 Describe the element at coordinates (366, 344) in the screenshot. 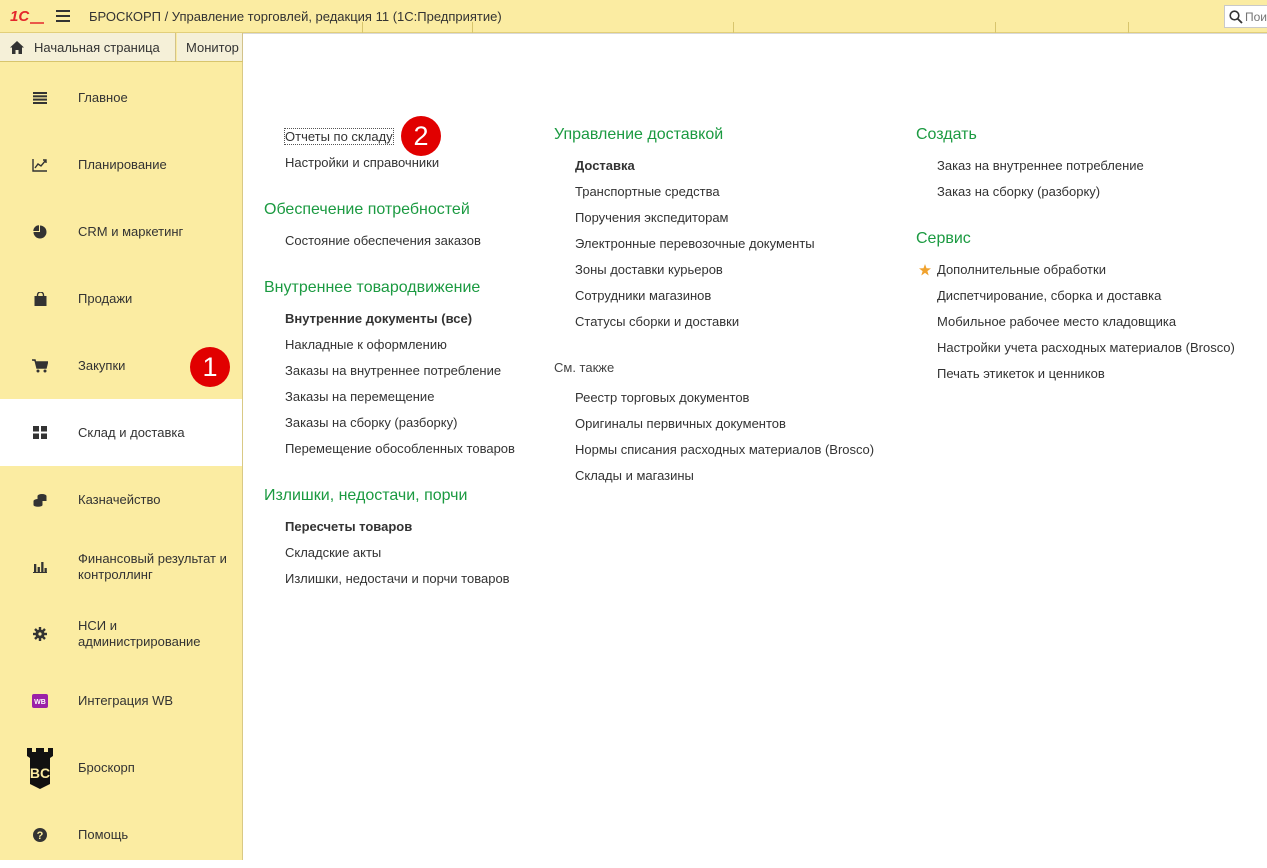

I see `link-invoices-to-process: Накладные к оформлению` at that location.